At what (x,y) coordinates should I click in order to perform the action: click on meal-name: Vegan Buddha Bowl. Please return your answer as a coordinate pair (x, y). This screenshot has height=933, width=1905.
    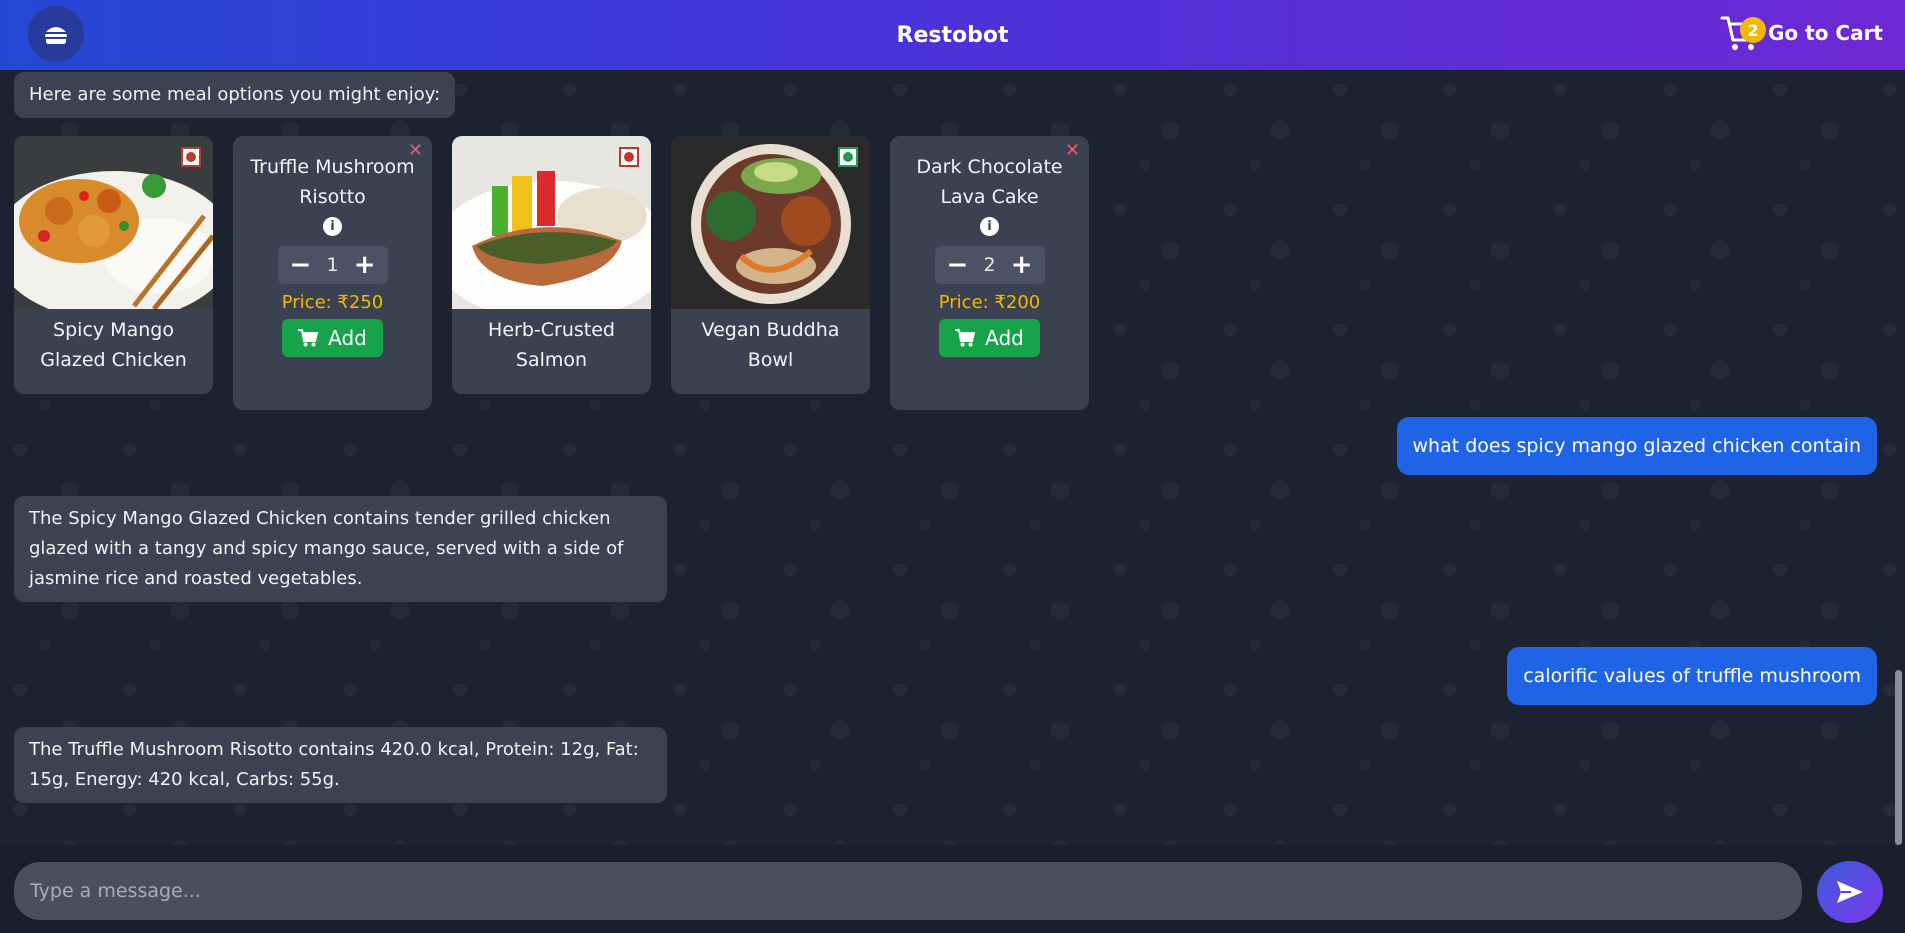
    Looking at the image, I should click on (770, 345).